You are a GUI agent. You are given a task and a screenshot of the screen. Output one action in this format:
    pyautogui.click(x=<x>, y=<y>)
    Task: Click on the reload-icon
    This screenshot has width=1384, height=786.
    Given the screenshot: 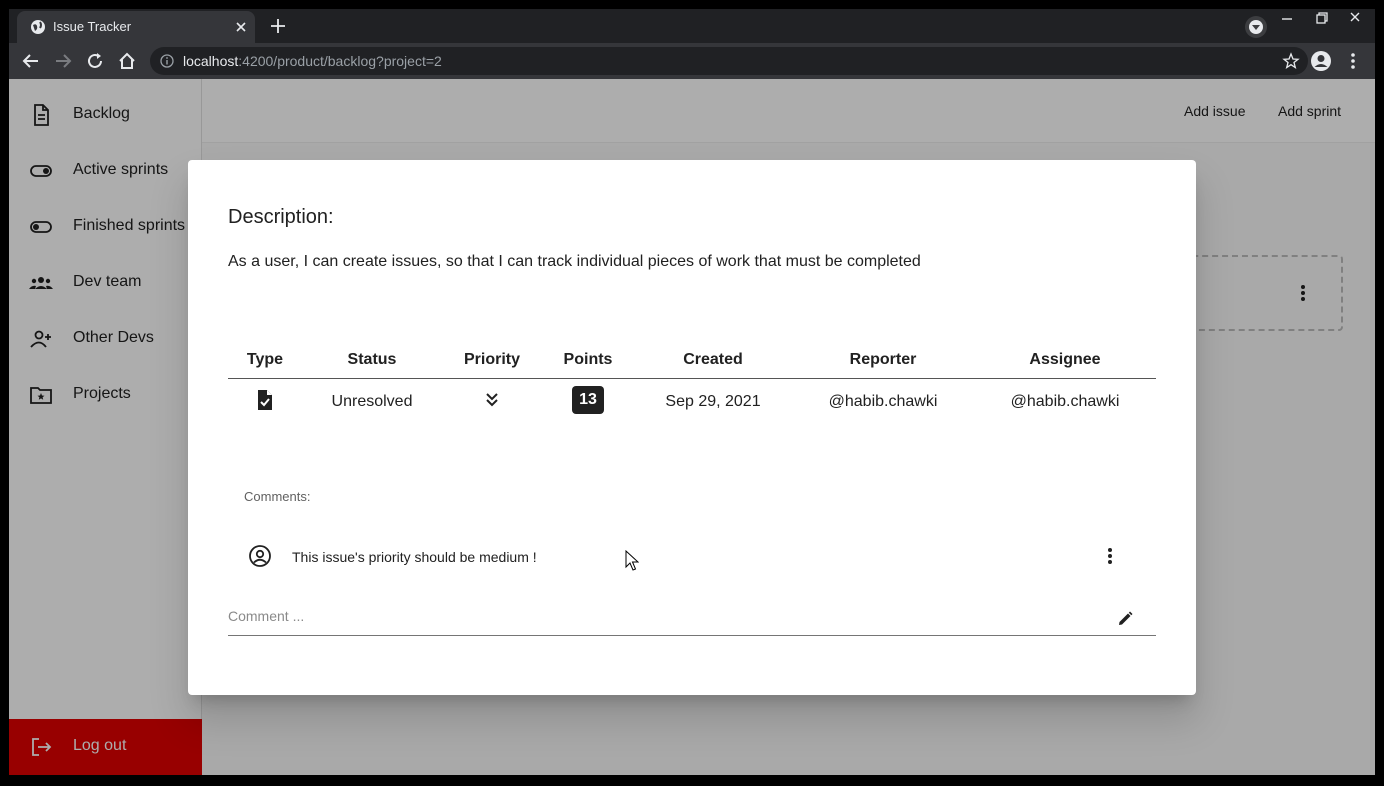 What is the action you would take?
    pyautogui.click(x=95, y=61)
    